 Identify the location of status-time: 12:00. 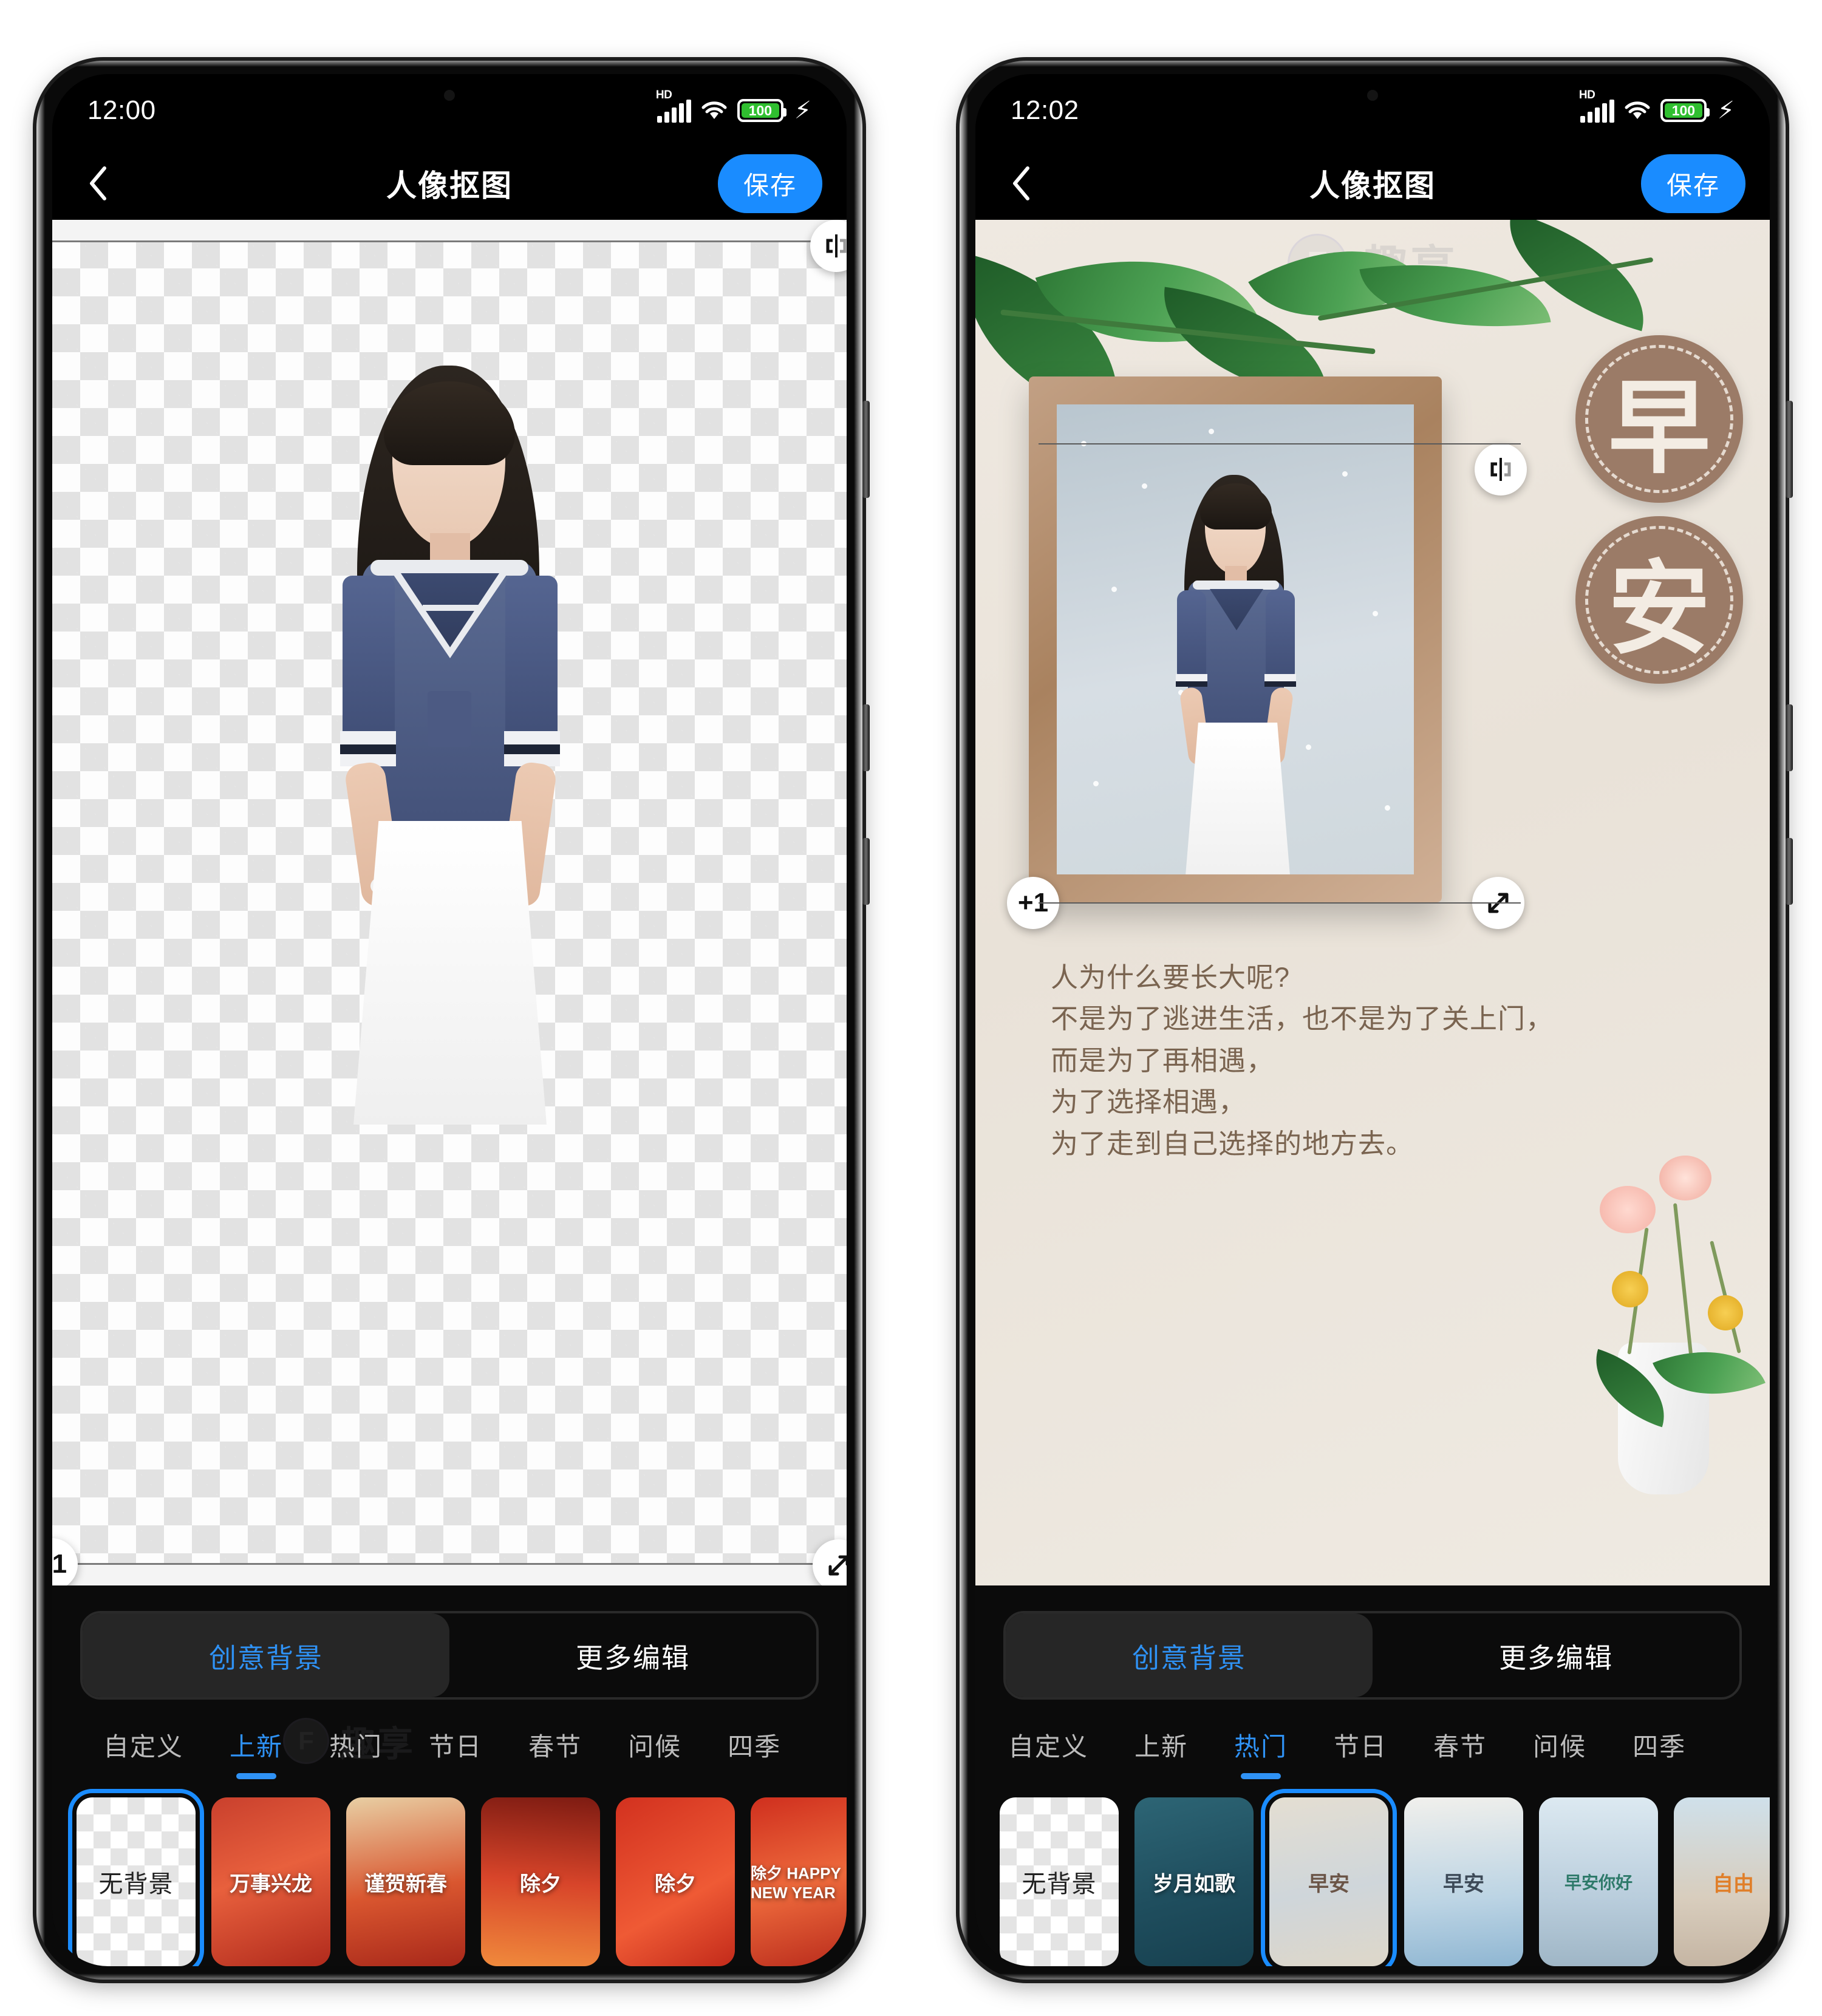
(121, 110).